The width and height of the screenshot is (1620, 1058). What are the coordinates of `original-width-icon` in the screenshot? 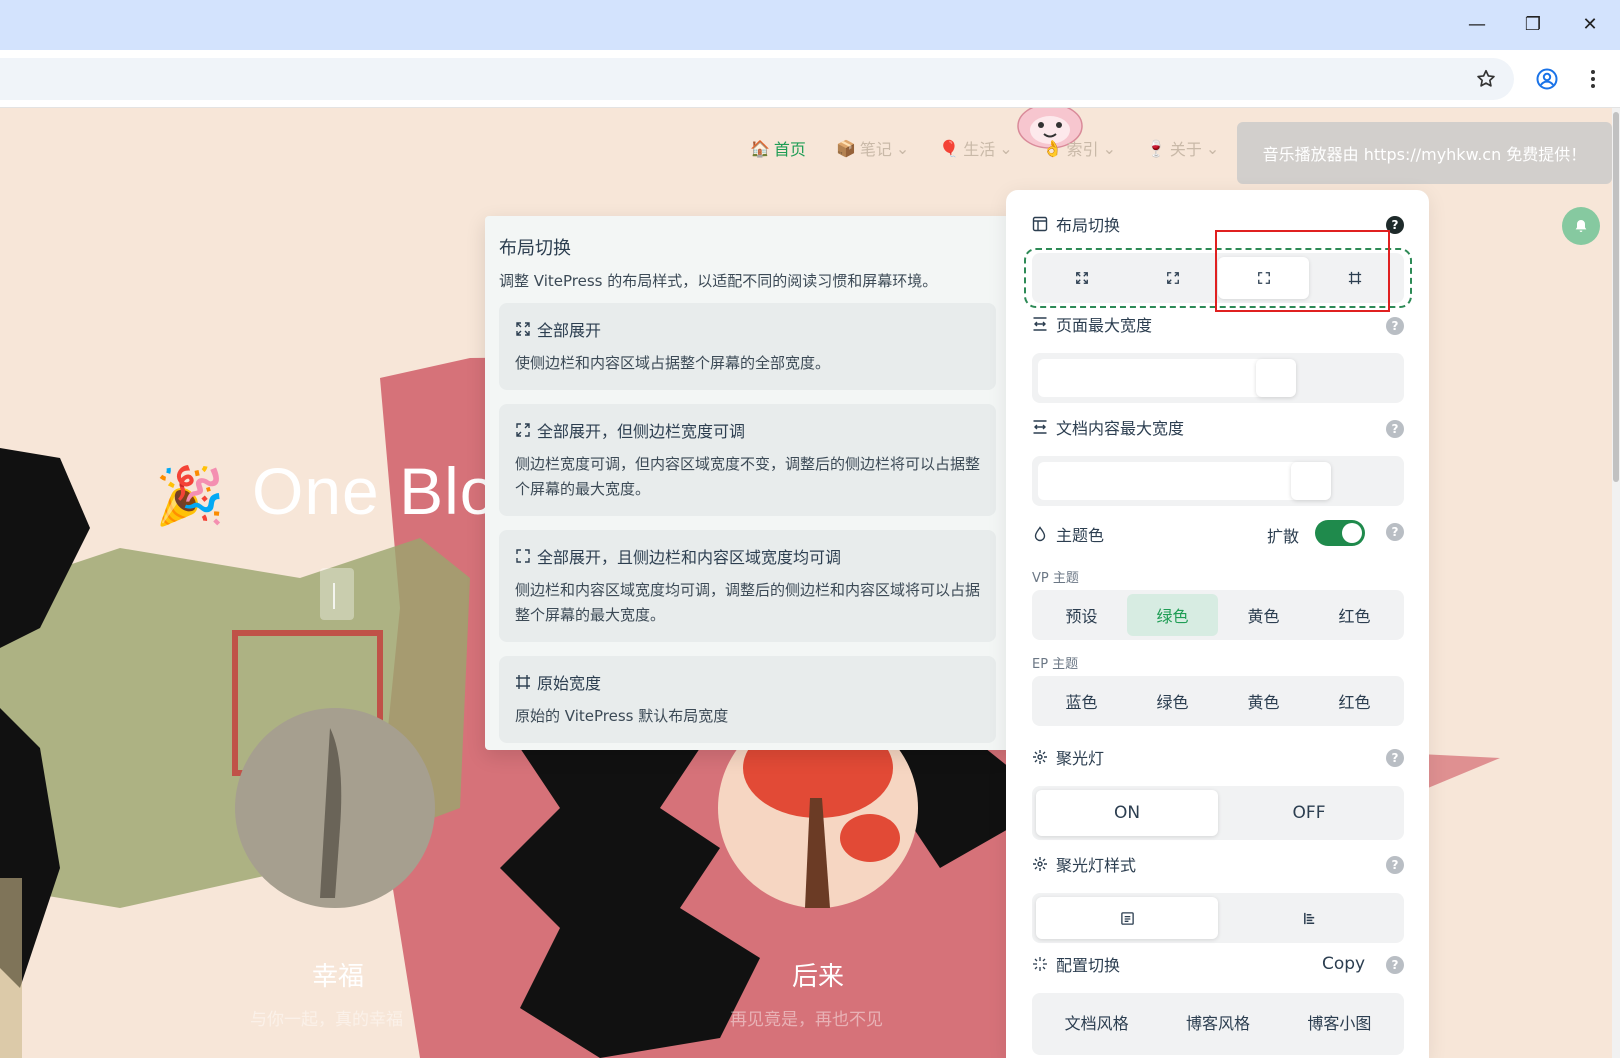 It's located at (523, 682).